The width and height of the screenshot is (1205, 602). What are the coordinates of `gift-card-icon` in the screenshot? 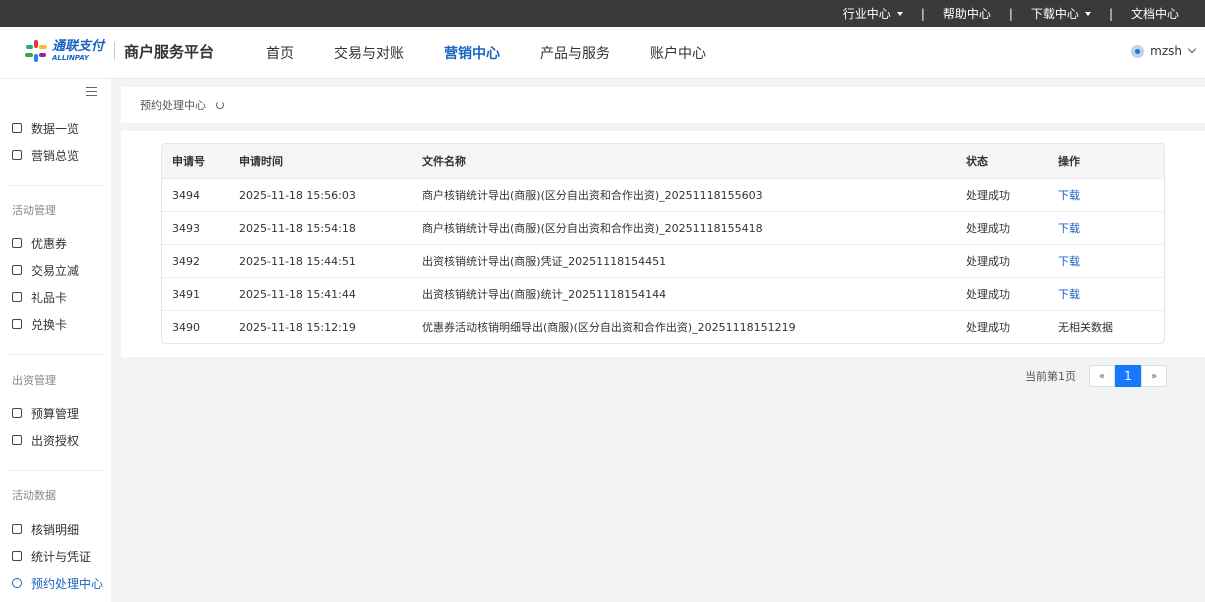 It's located at (17, 297).